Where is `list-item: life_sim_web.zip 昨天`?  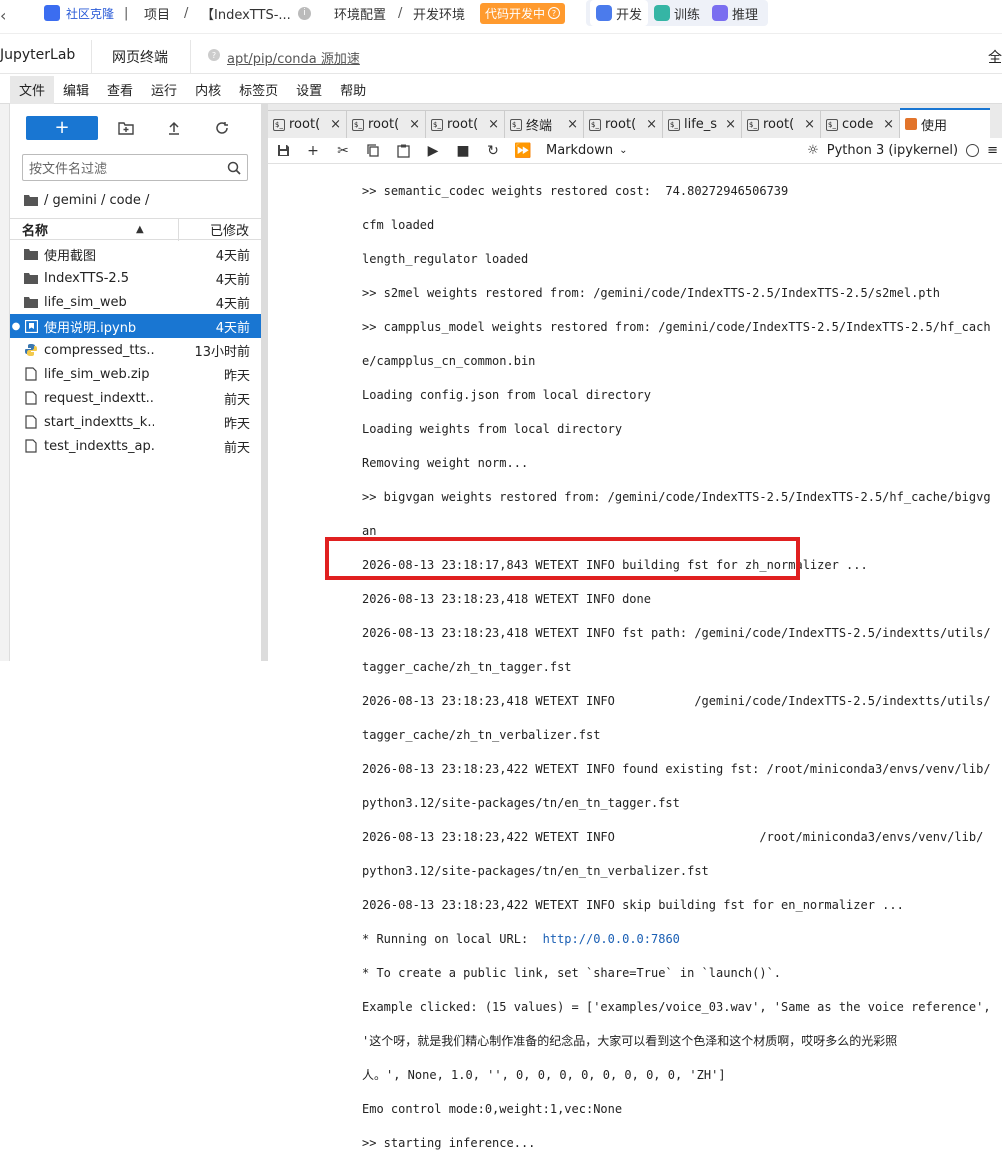 list-item: life_sim_web.zip 昨天 is located at coordinates (135, 374).